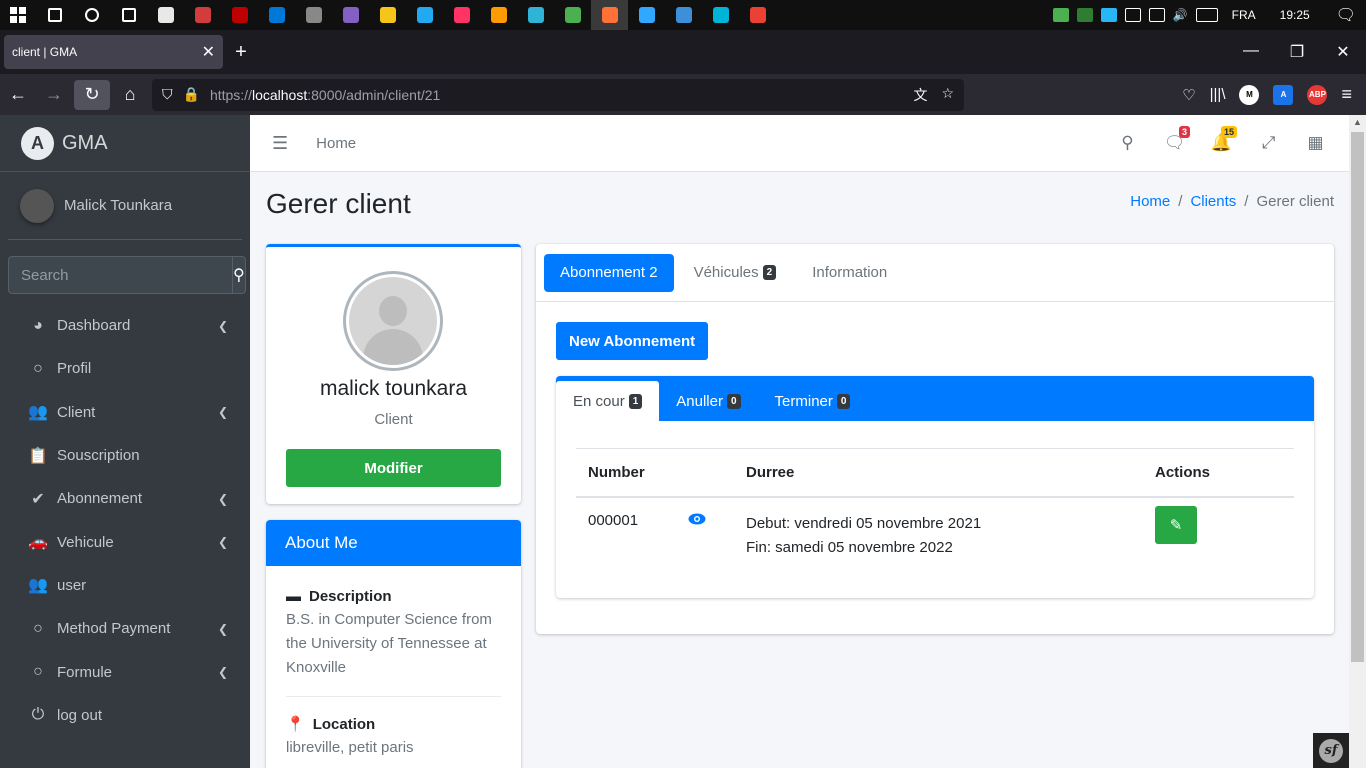 This screenshot has width=1366, height=768. Describe the element at coordinates (128, 15) in the screenshot. I see `task-view-icon` at that location.